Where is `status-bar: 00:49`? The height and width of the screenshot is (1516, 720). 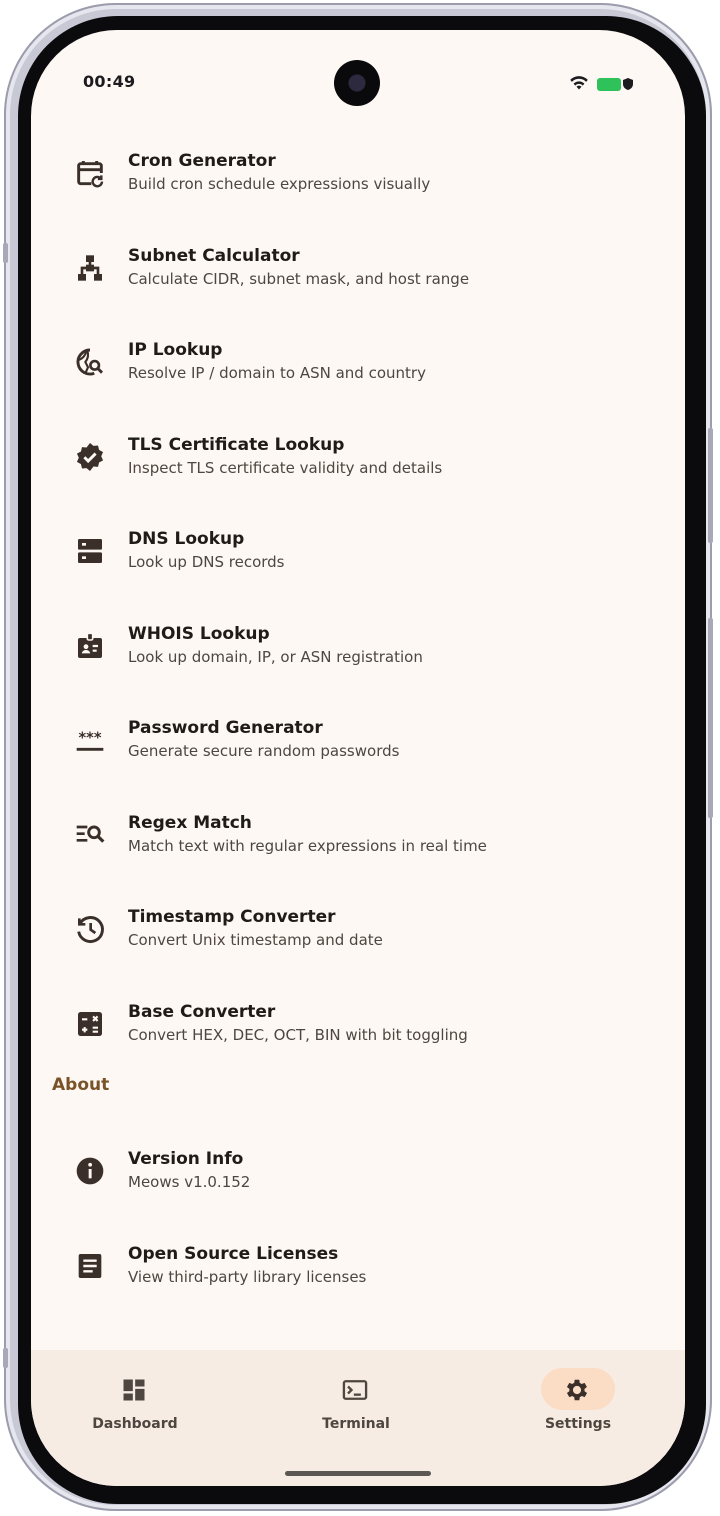
status-bar: 00:49 is located at coordinates (358, 80).